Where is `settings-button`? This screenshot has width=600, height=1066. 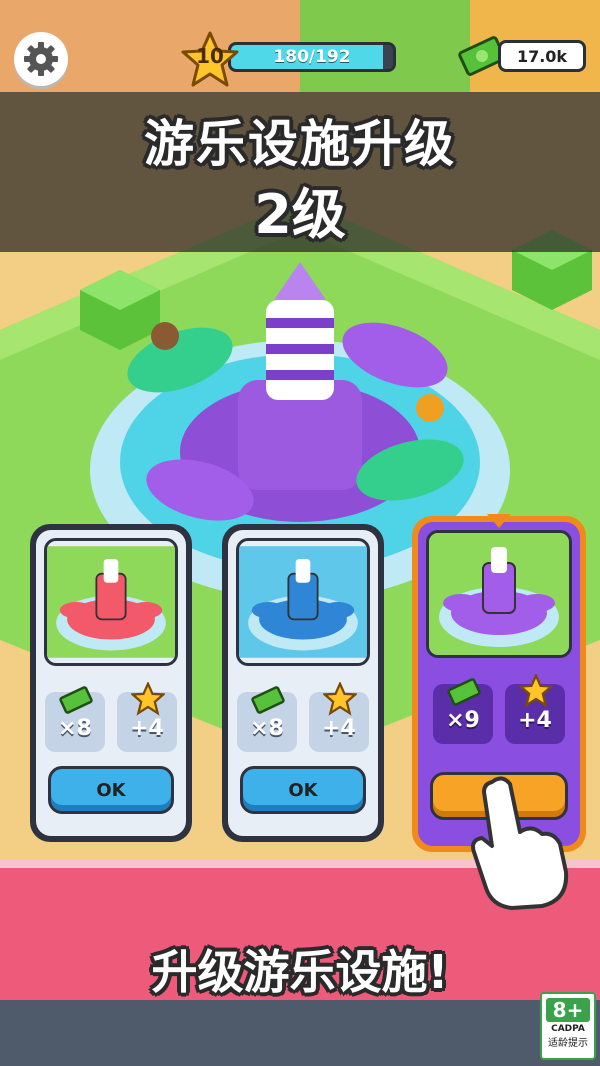
settings-button is located at coordinates (41, 59).